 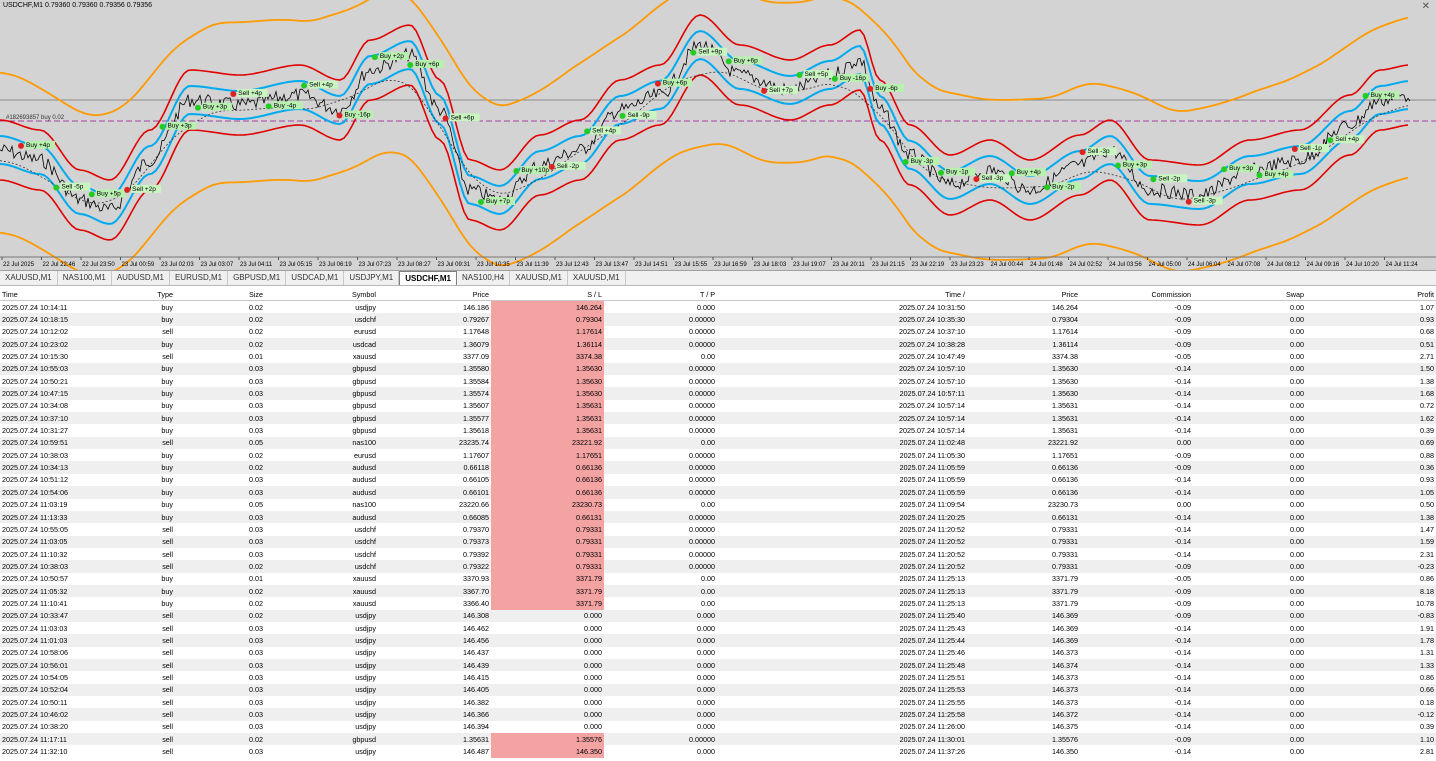 I want to click on column-header: Symbol, so click(x=321, y=294).